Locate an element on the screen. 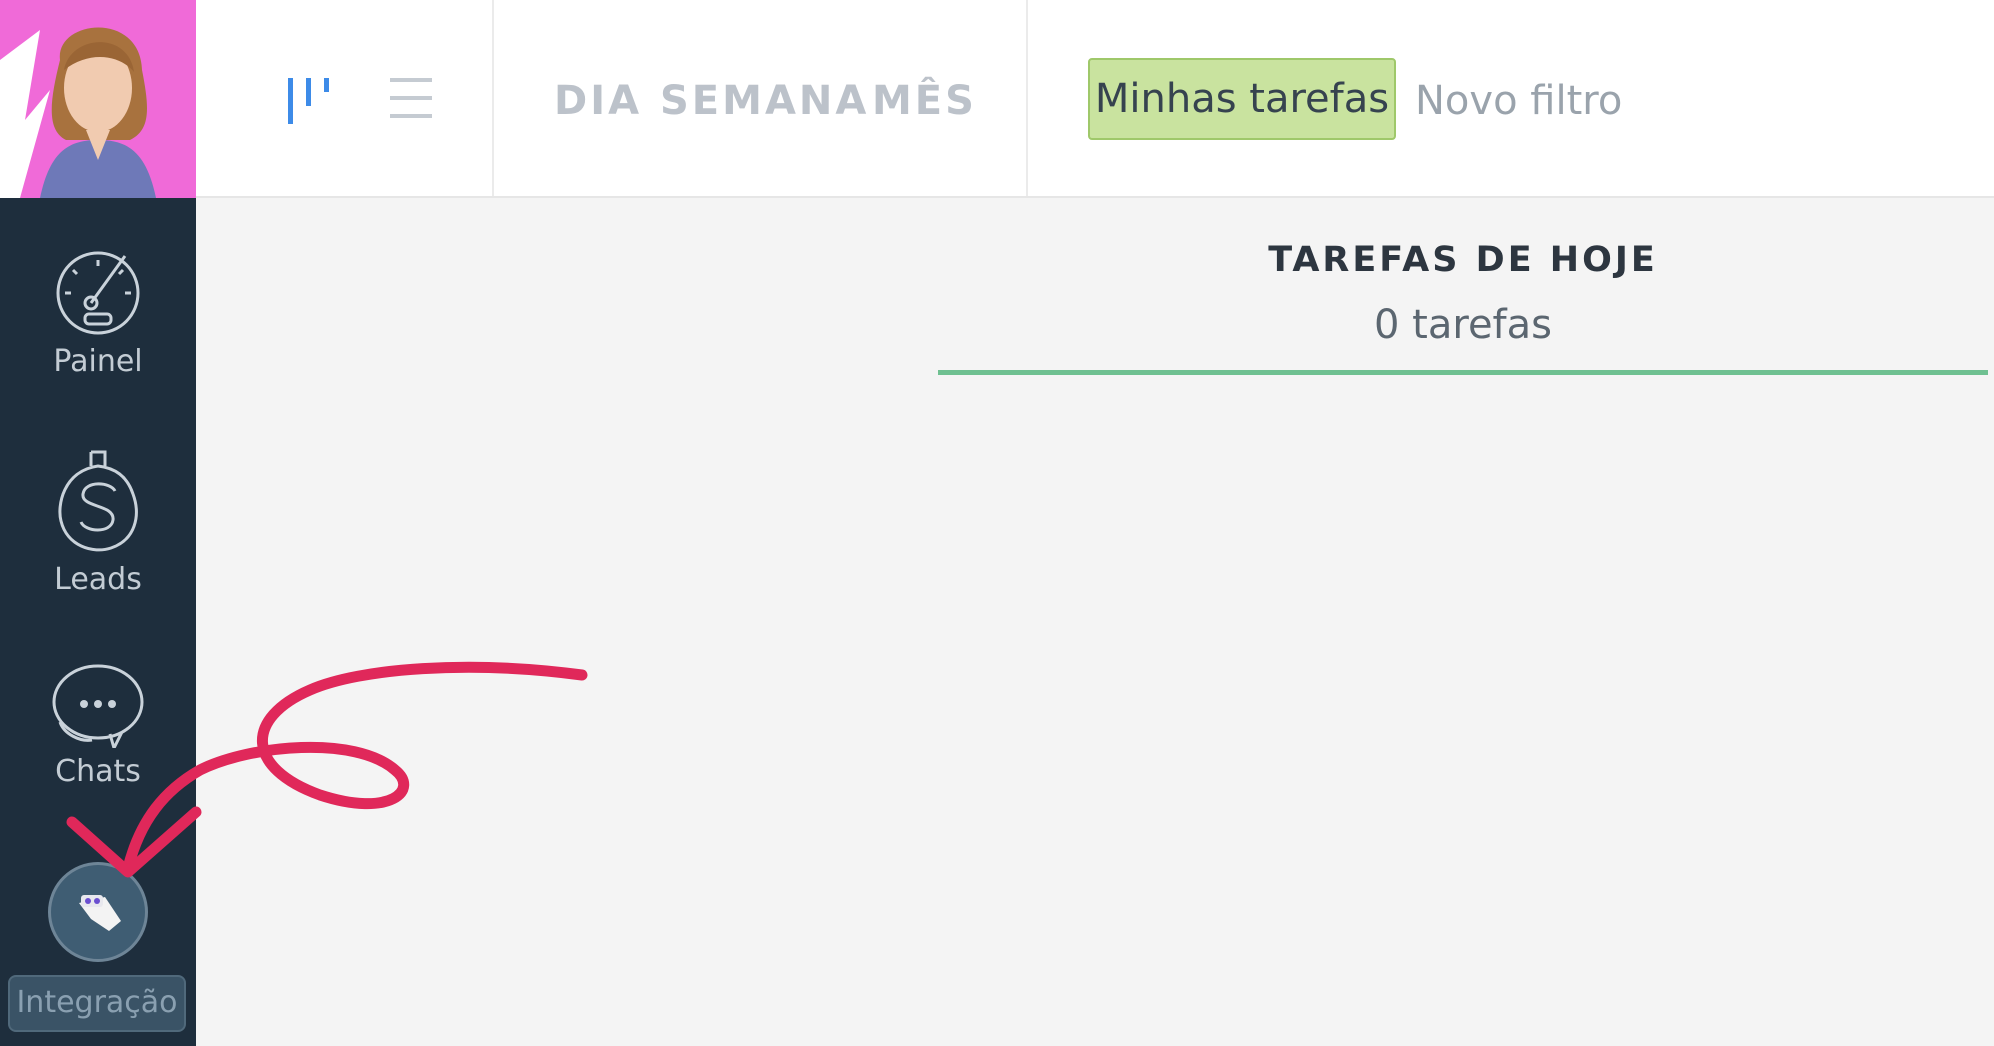 Image resolution: width=1994 pixels, height=1046 pixels. new-filter-button: Novo filtro is located at coordinates (1518, 101).